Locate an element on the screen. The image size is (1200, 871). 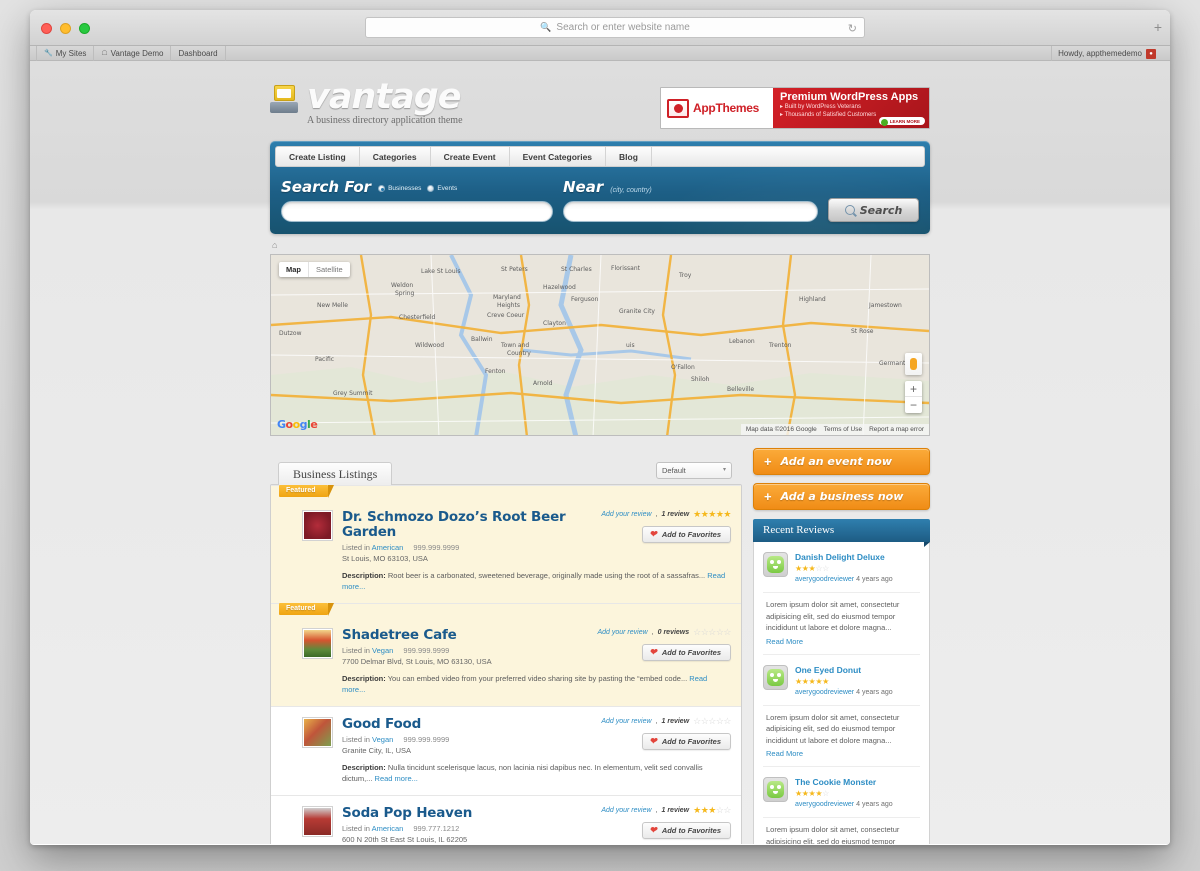
sort-dropdown: Default ▾ is located at coordinates (694, 470).